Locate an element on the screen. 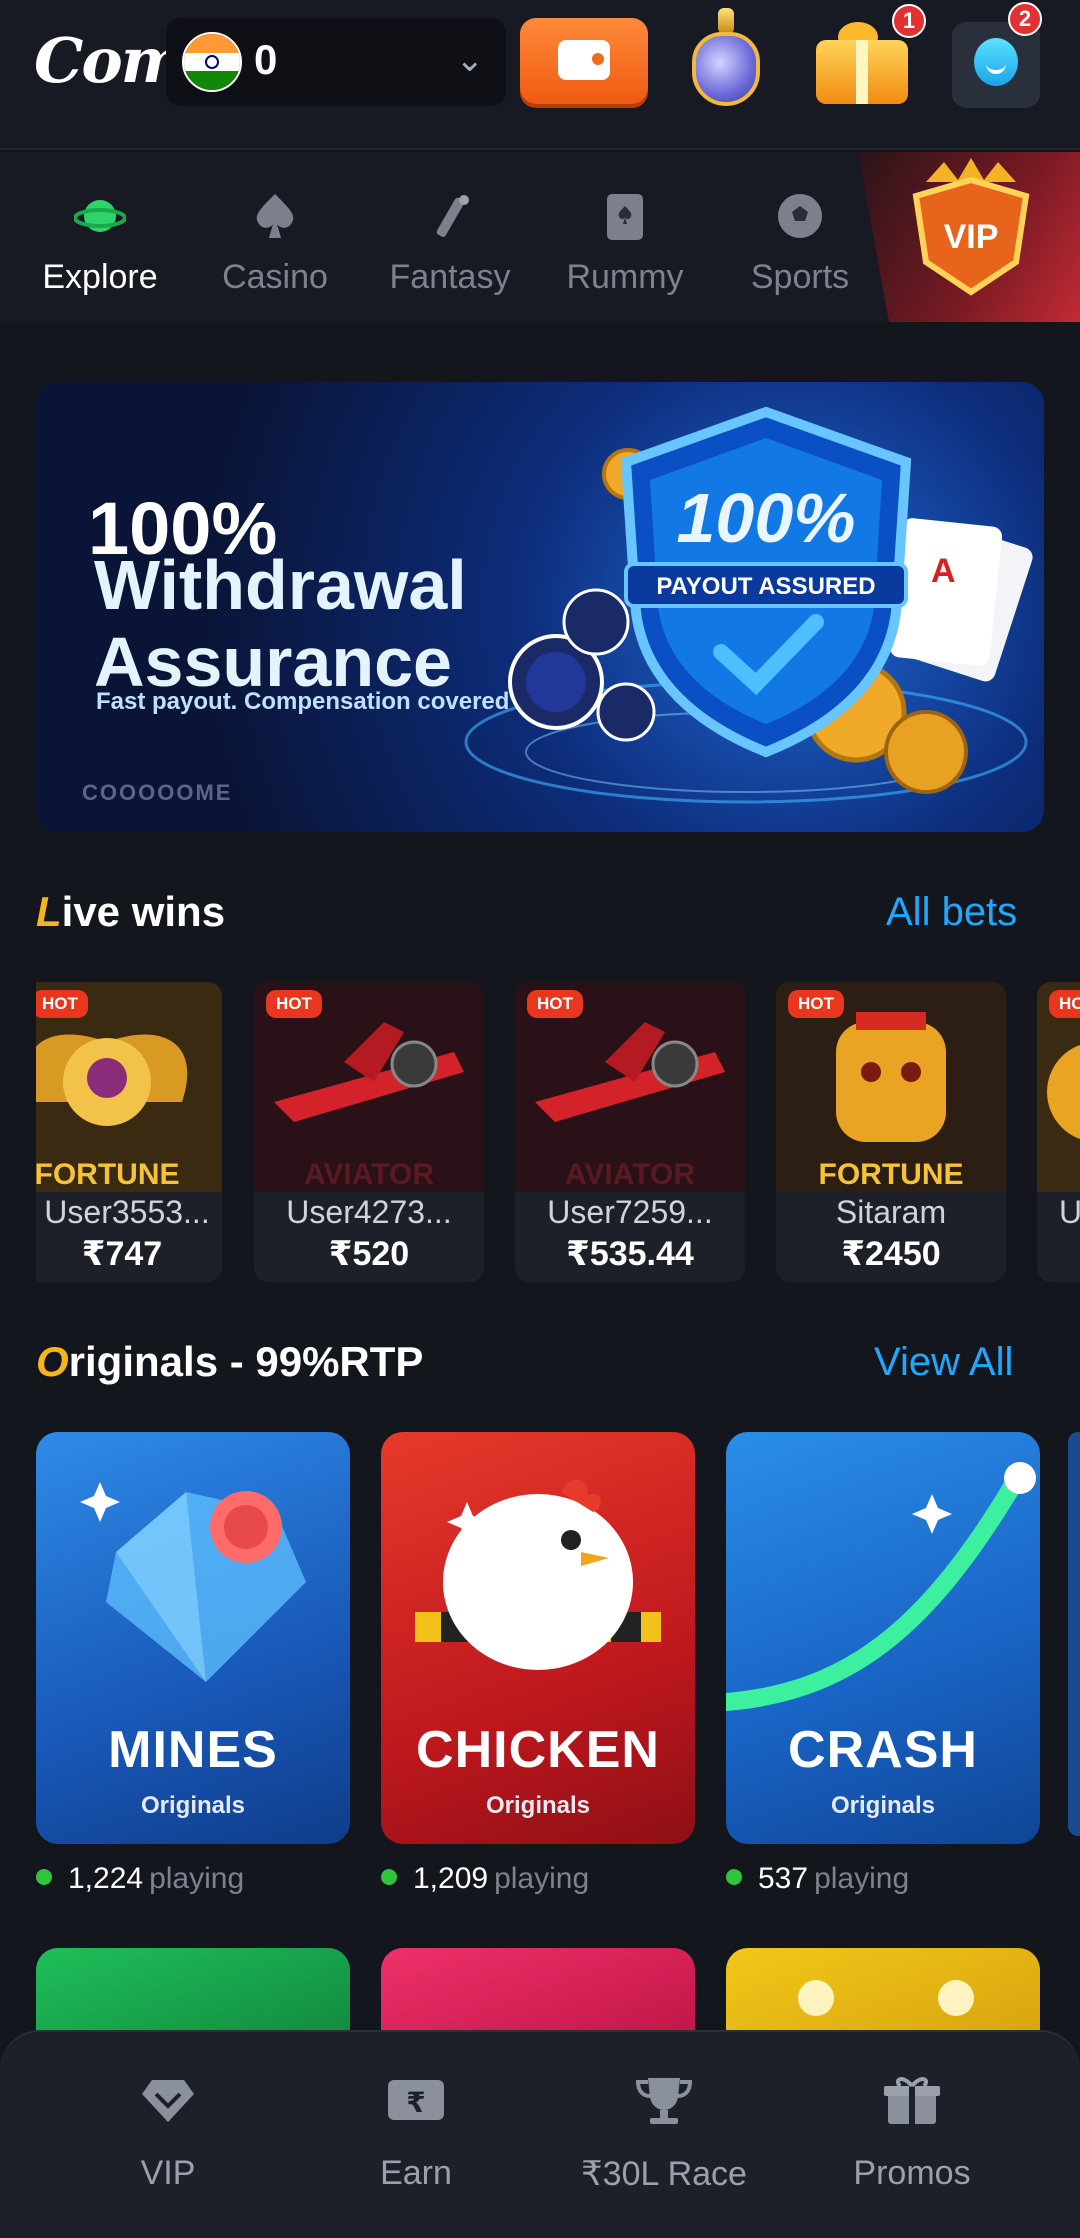  wallet-button is located at coordinates (584, 61).